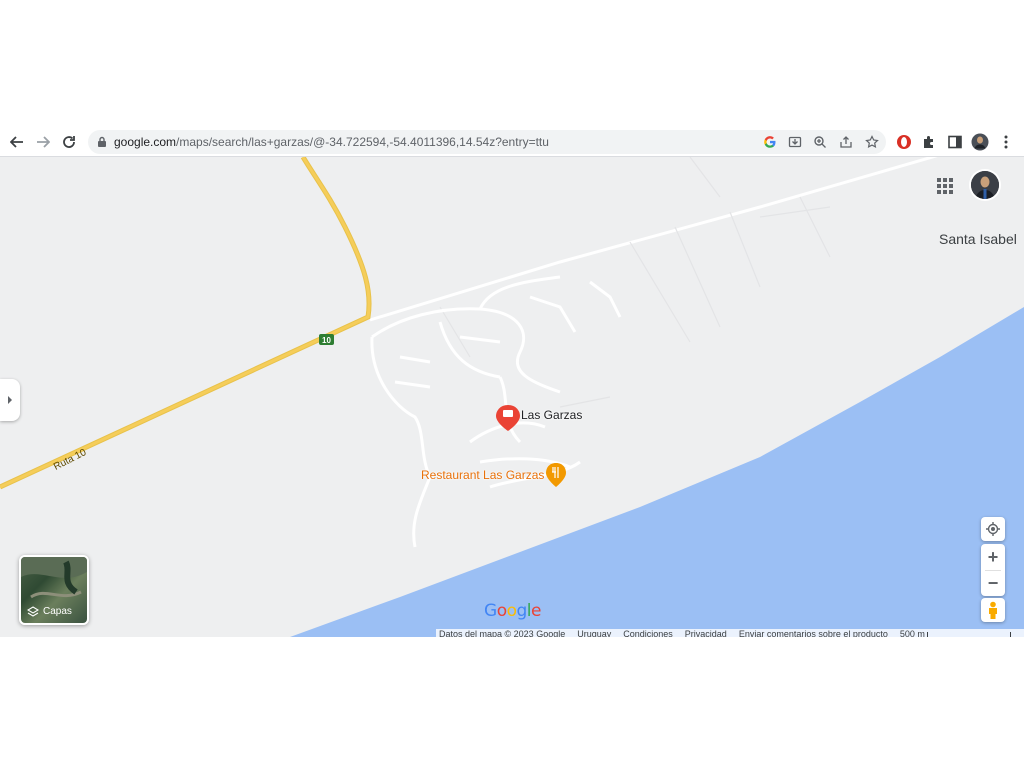  Describe the element at coordinates (102, 141) in the screenshot. I see `lock-icon` at that location.